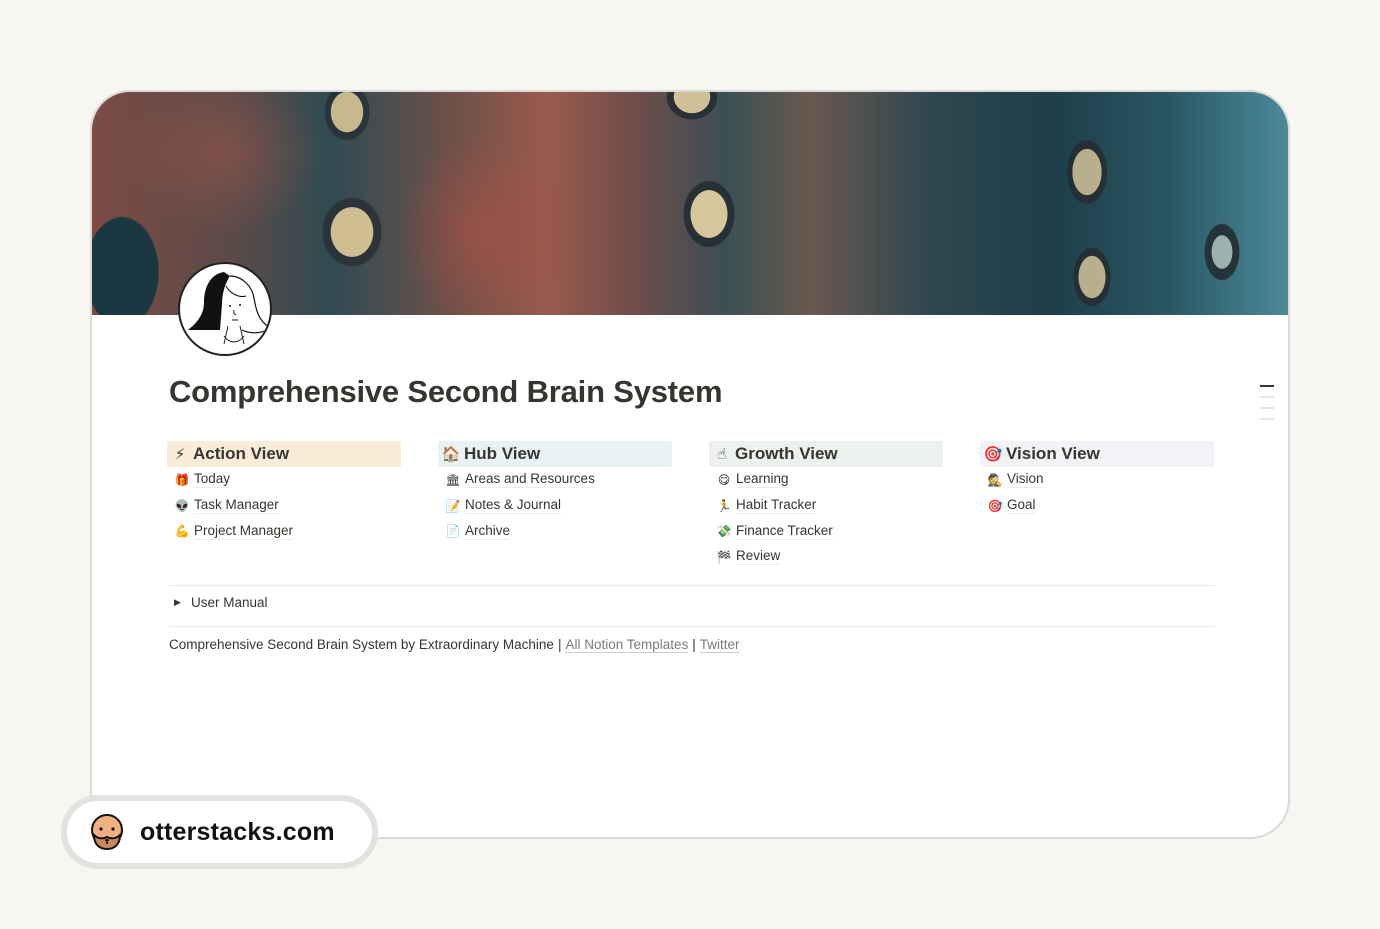 Image resolution: width=1380 pixels, height=929 pixels. What do you see at coordinates (488, 531) in the screenshot?
I see `link-label: Archive` at bounding box center [488, 531].